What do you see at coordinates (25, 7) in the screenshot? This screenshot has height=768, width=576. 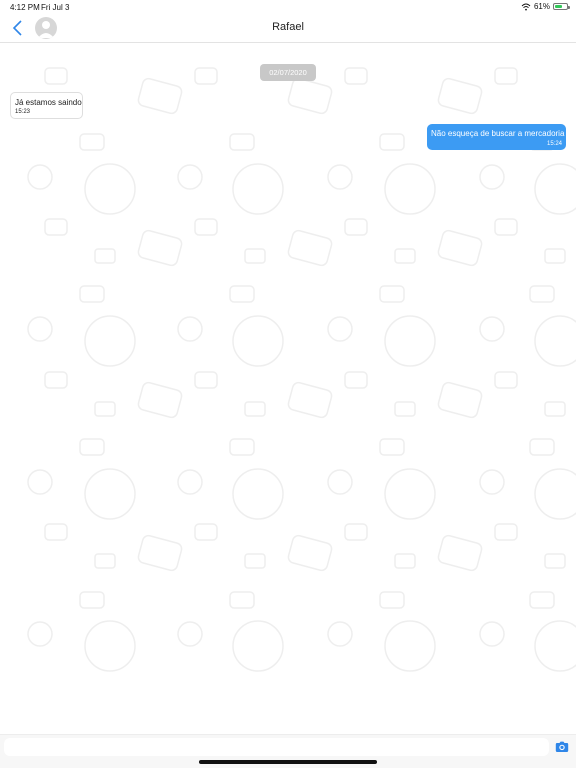 I see `status-time: 4:12 PM` at bounding box center [25, 7].